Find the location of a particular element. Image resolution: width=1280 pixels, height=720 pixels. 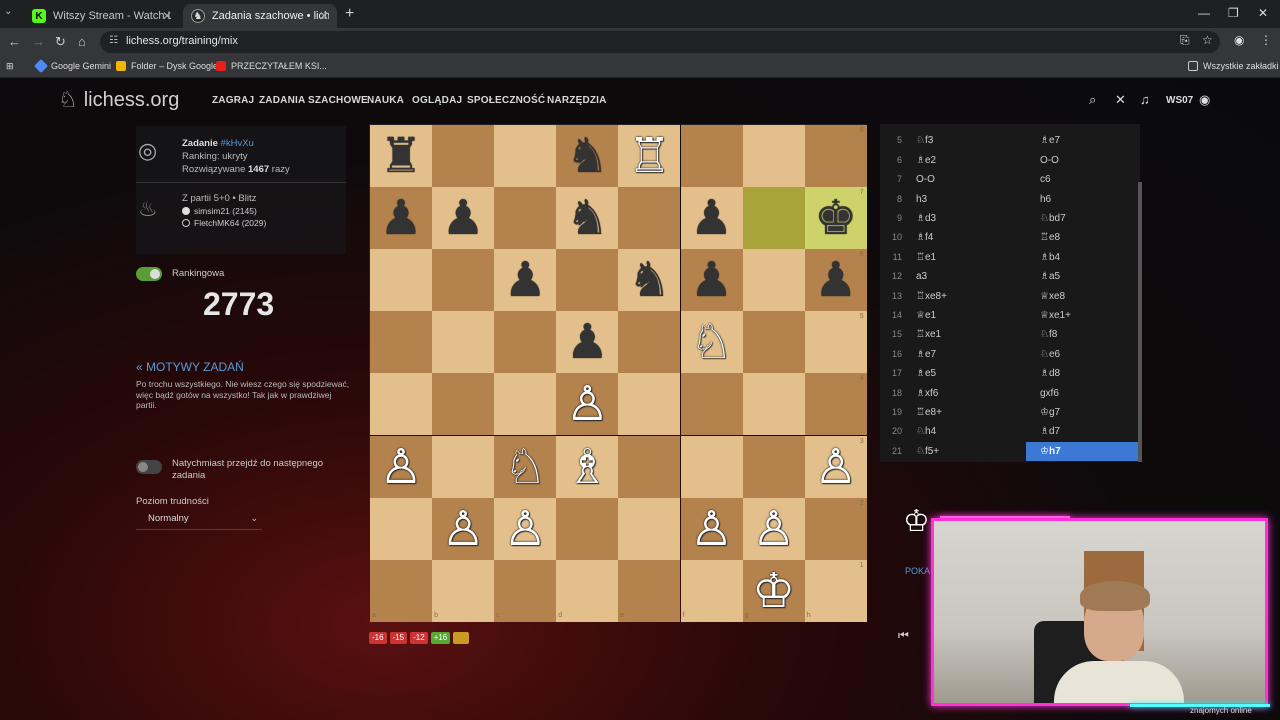

difficulty-select: Normalny ⌄ is located at coordinates (199, 520).